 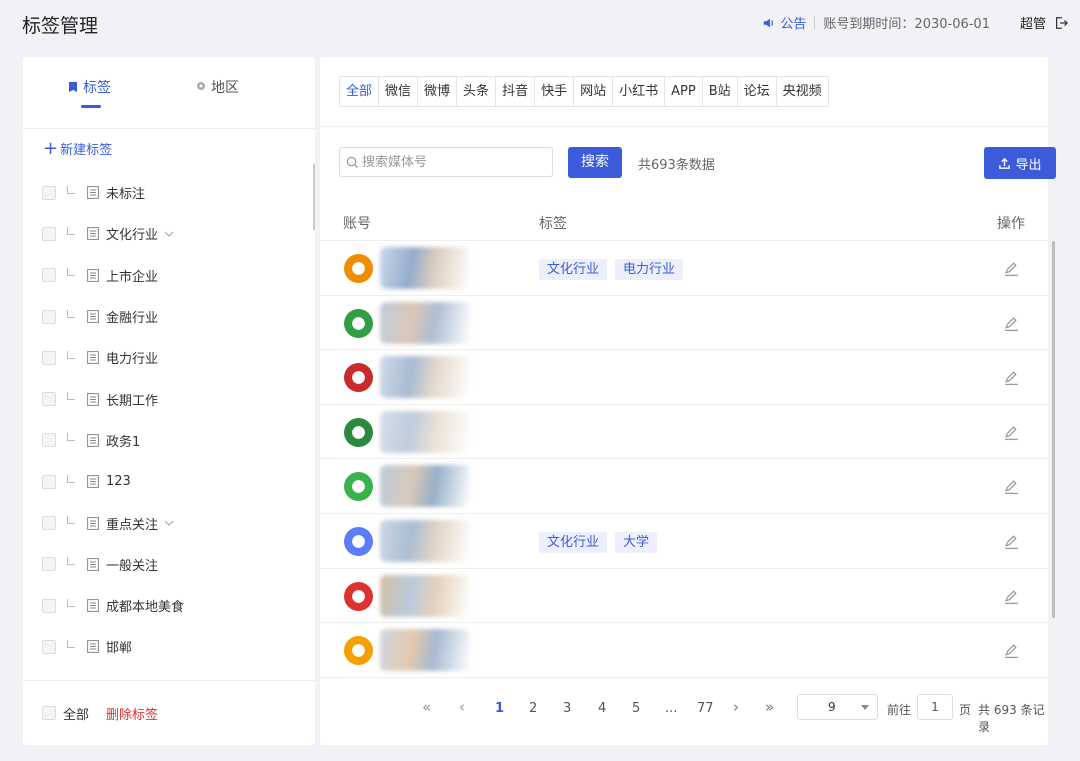 What do you see at coordinates (169, 646) in the screenshot?
I see `tag-item: 邯郸` at bounding box center [169, 646].